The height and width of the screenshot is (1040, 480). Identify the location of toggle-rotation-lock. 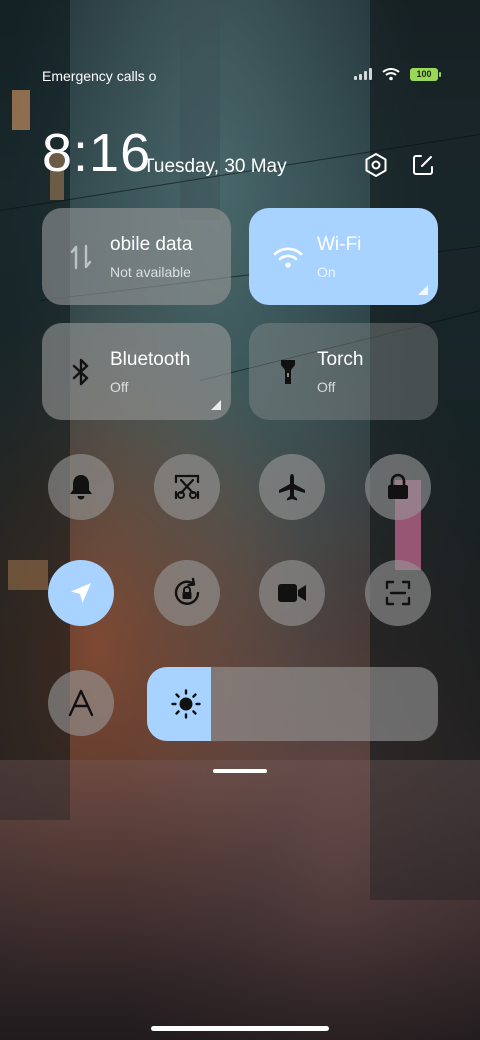
(187, 593).